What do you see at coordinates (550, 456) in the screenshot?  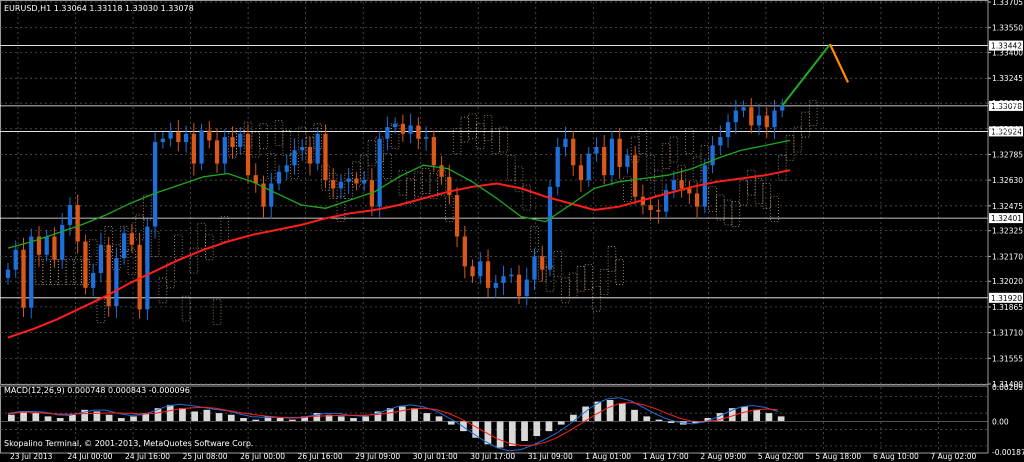 I see `x-tick-label: 31 Jul 09:00` at bounding box center [550, 456].